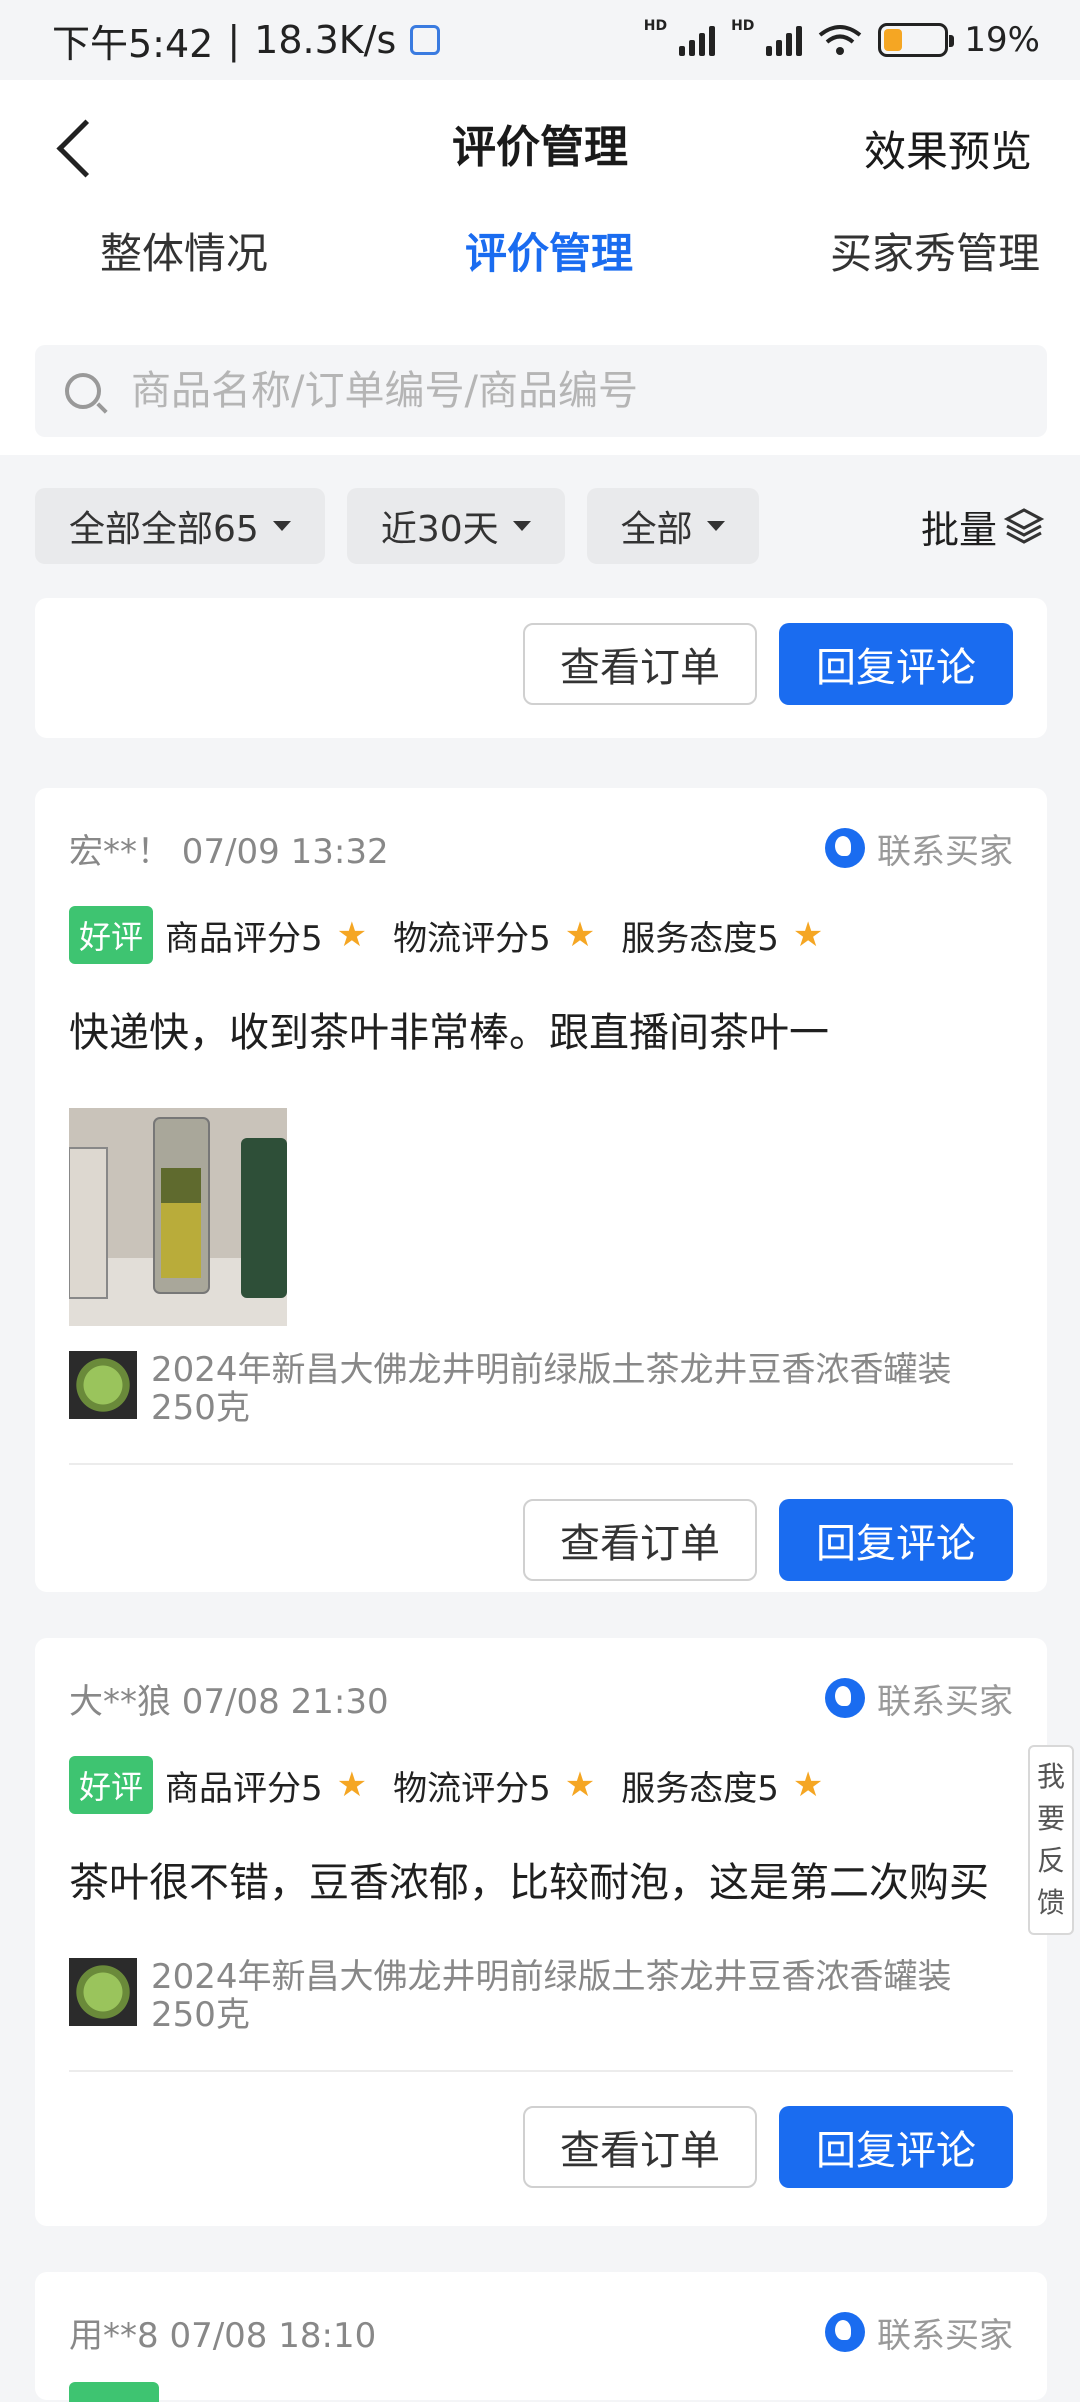  I want to click on filter-date: 近30天, so click(455, 526).